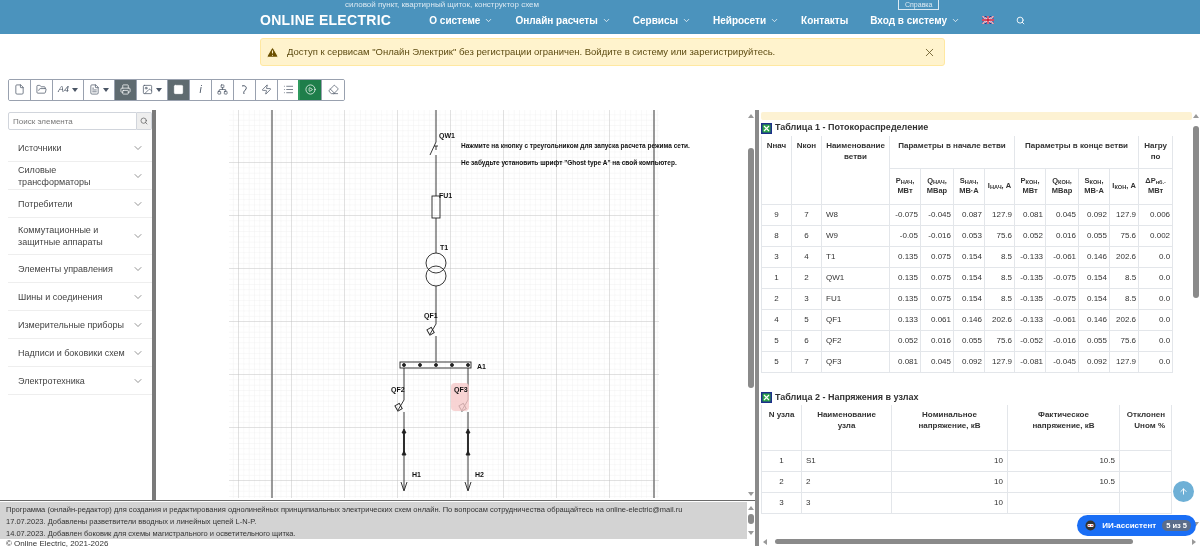 The height and width of the screenshot is (556, 1200). I want to click on table-cell: 0.052, so click(1030, 235).